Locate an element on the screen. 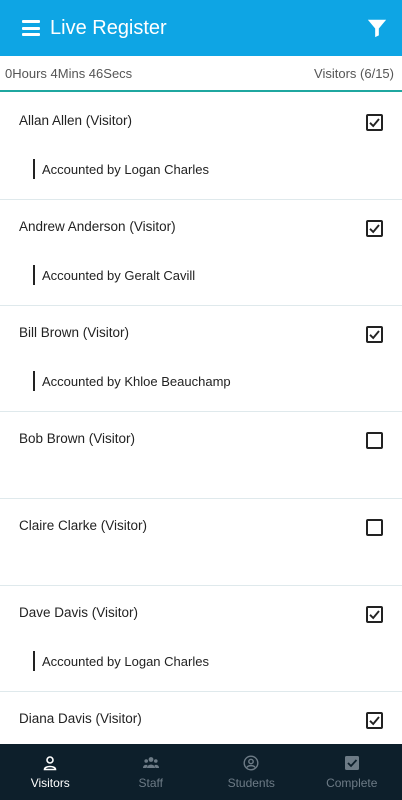  nav-tab-complete: Complete is located at coordinates (352, 772).